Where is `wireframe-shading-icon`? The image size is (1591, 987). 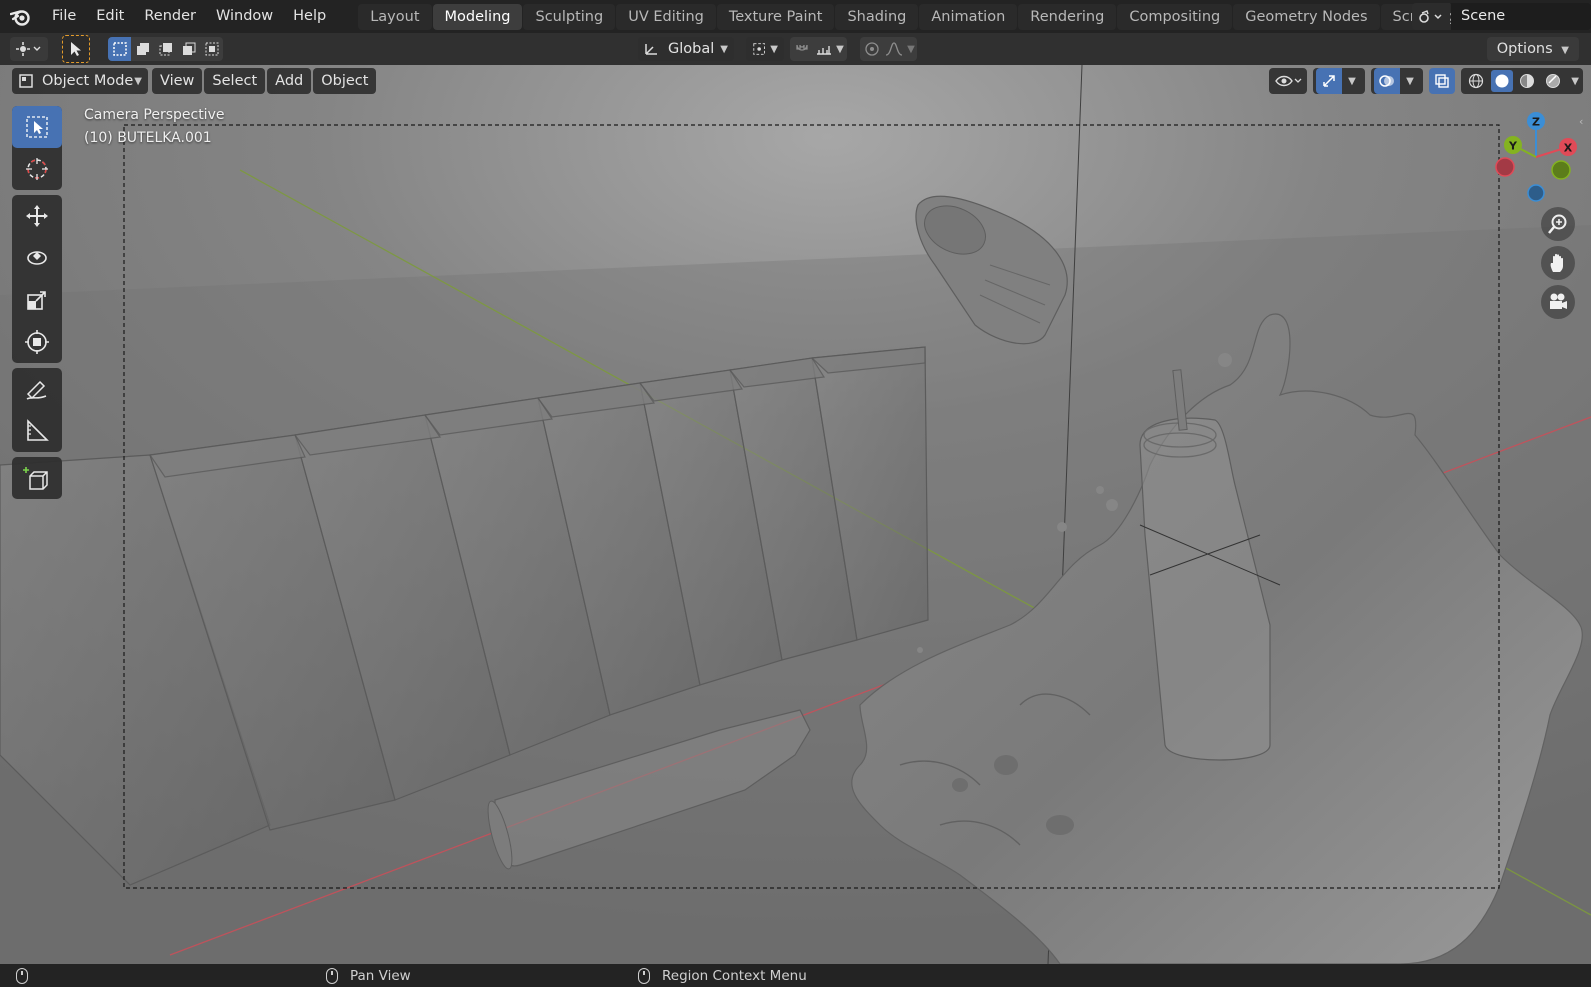
wireframe-shading-icon is located at coordinates (1476, 81).